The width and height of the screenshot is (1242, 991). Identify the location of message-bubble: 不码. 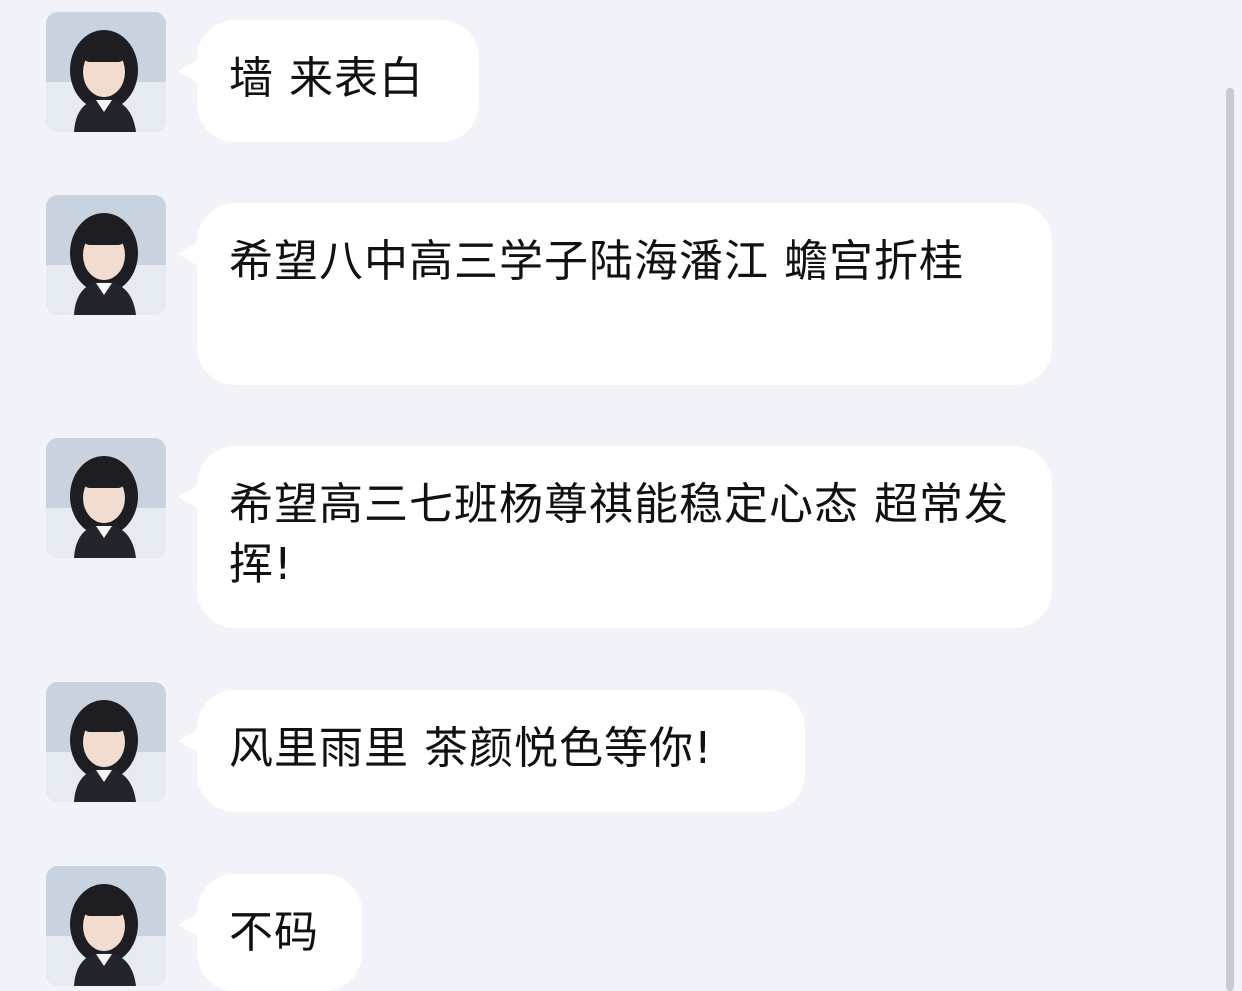
(279, 932).